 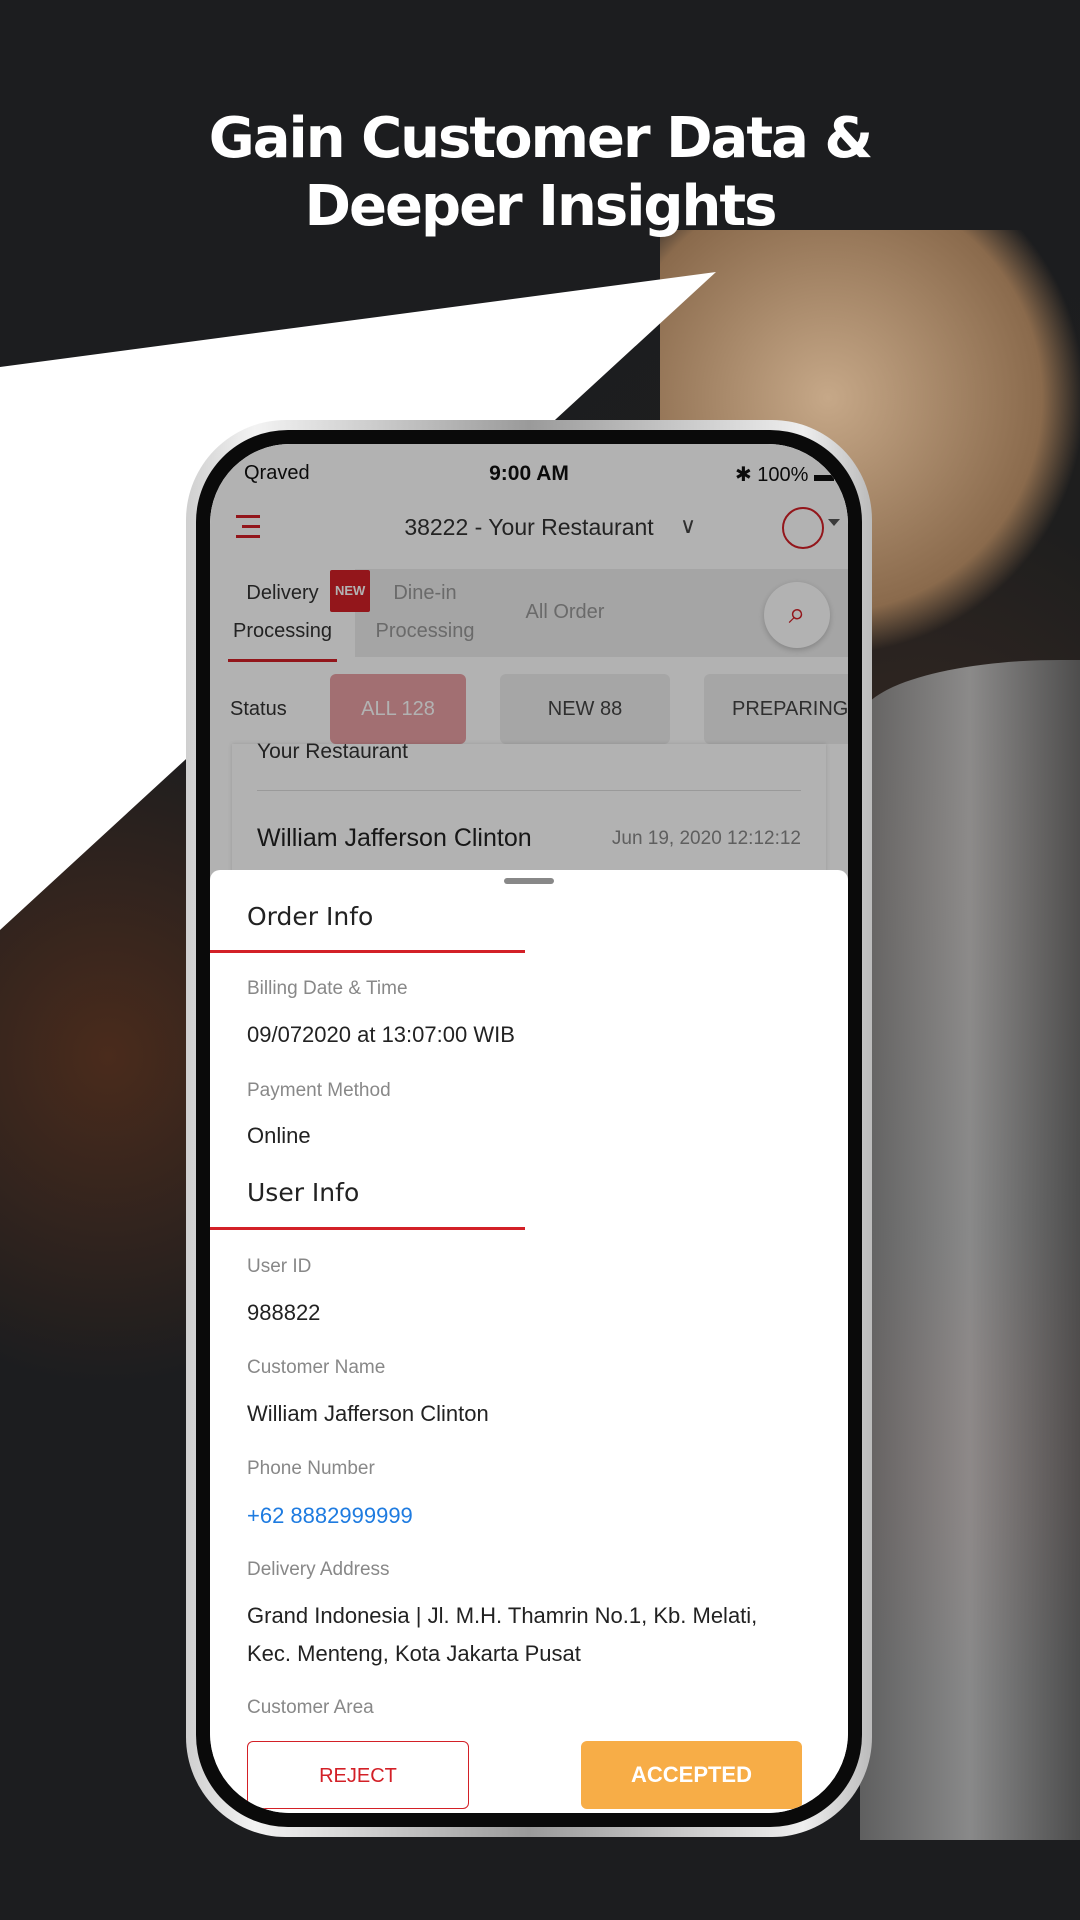 I want to click on avatar, so click(x=803, y=528).